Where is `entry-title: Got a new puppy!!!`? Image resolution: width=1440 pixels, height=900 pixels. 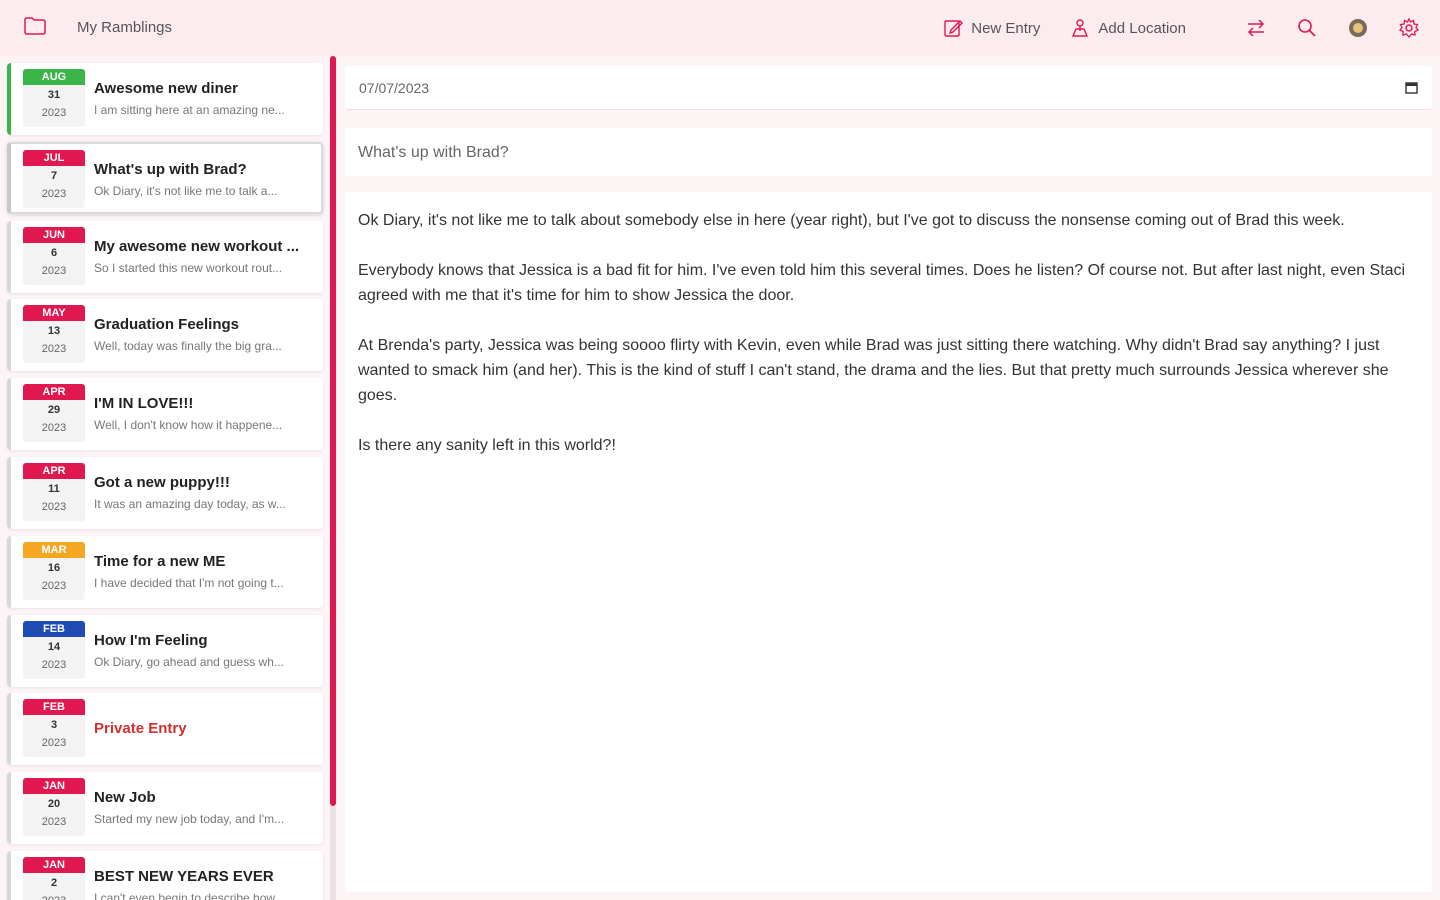
entry-title: Got a new puppy!!! is located at coordinates (162, 482).